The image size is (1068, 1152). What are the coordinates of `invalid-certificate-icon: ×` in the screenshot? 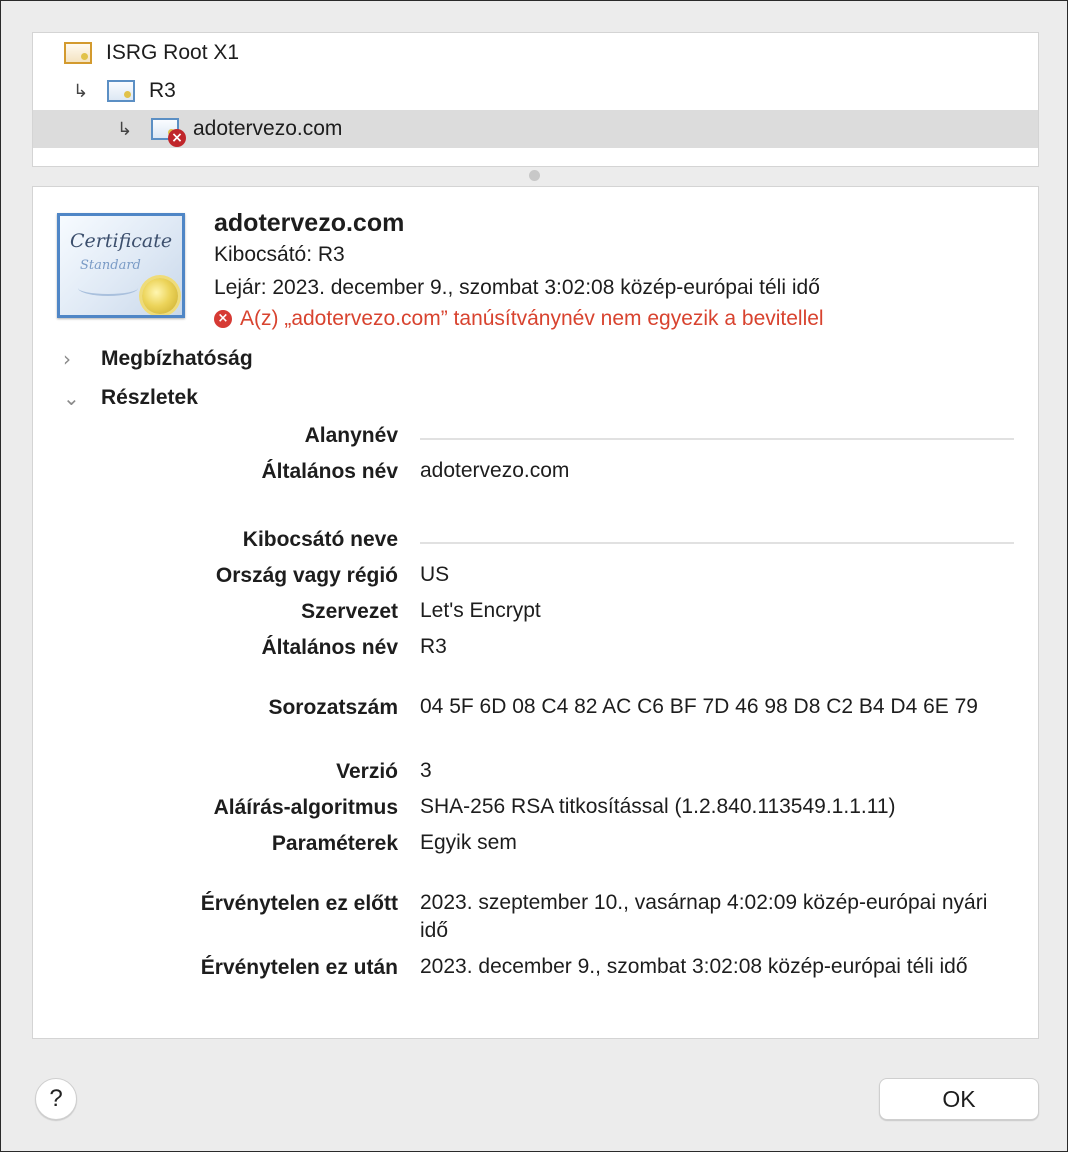 It's located at (168, 132).